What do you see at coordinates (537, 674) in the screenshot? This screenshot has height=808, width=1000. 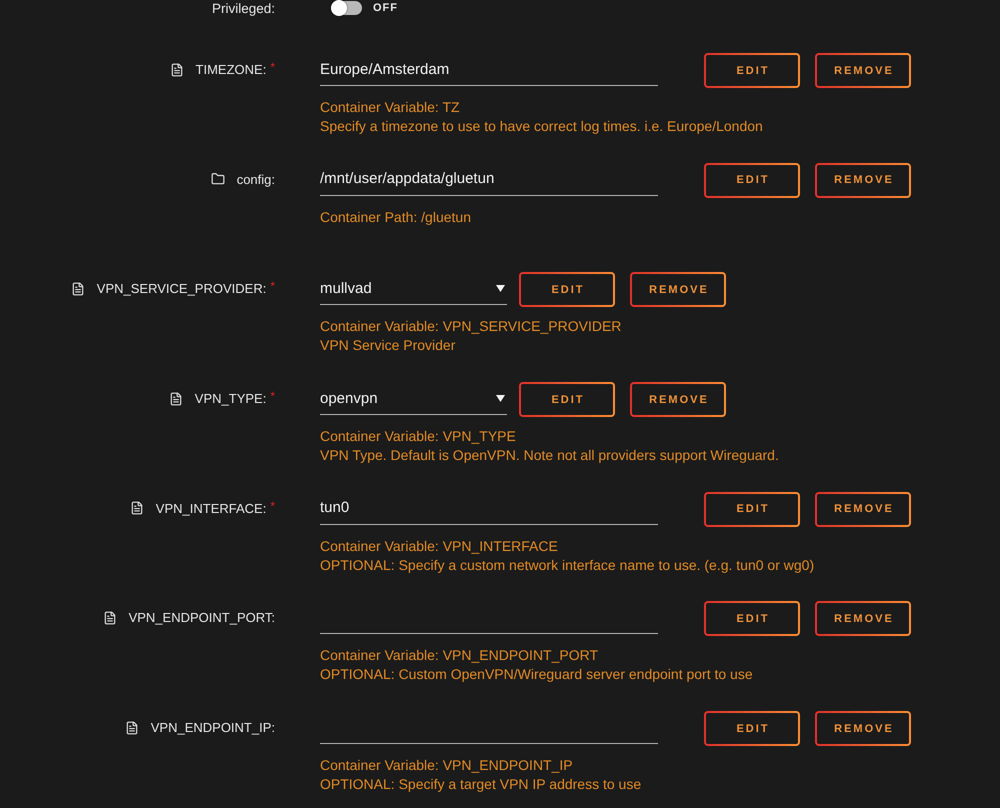 I see `help-text: OPTIONAL: Custom OpenVPN/Wireguard server endpoint port to use` at bounding box center [537, 674].